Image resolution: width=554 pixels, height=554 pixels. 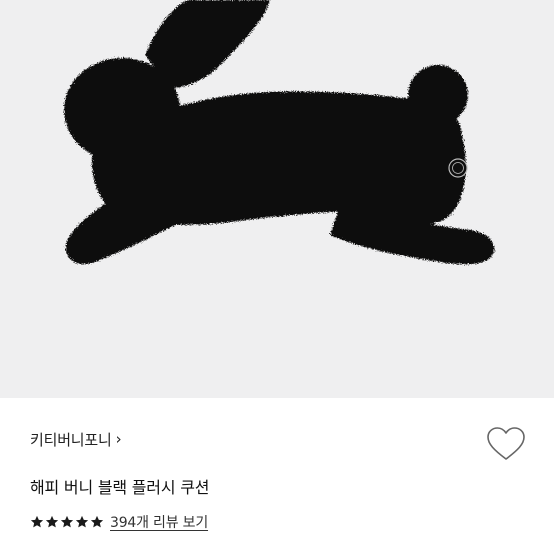 I want to click on rating-row: 394개 리뷰 보기, so click(x=119, y=522).